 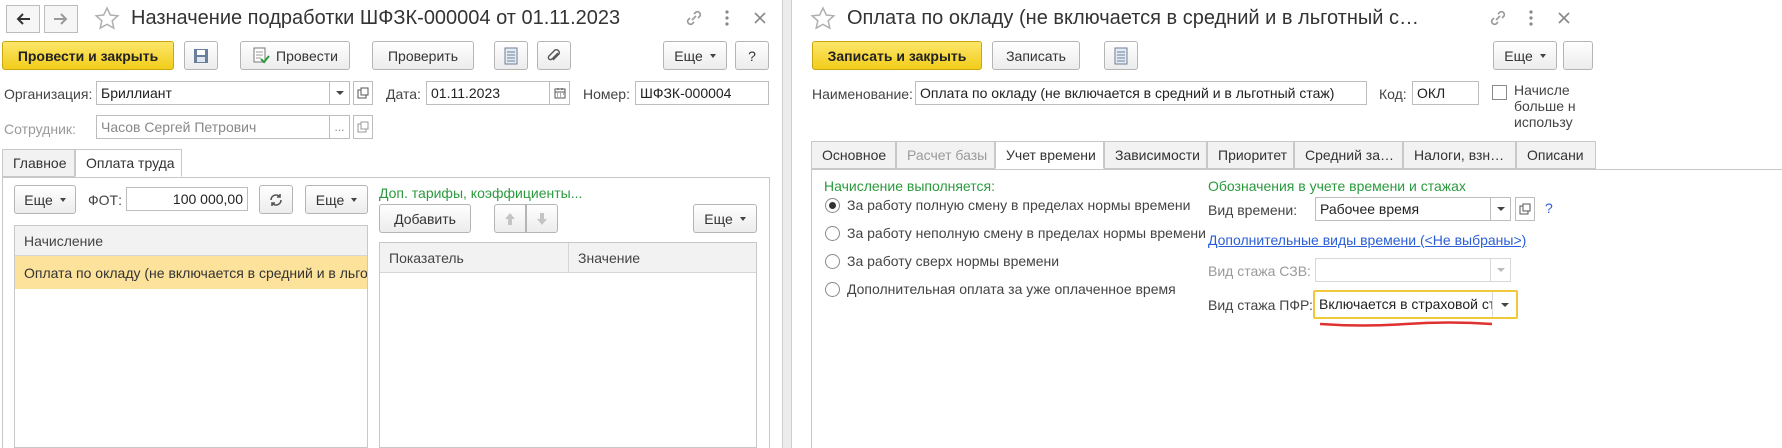 I want to click on employee-label: Сотрудник:, so click(x=40, y=129).